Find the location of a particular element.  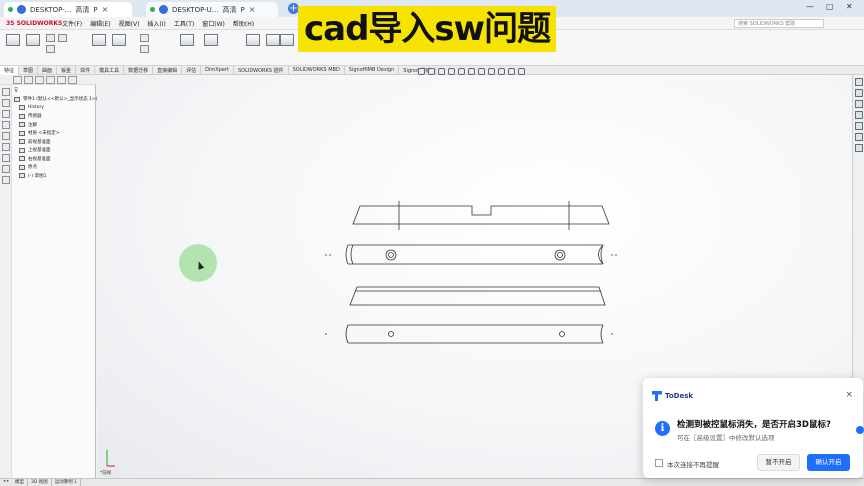

trim-tool-icon is located at coordinates (6, 158).